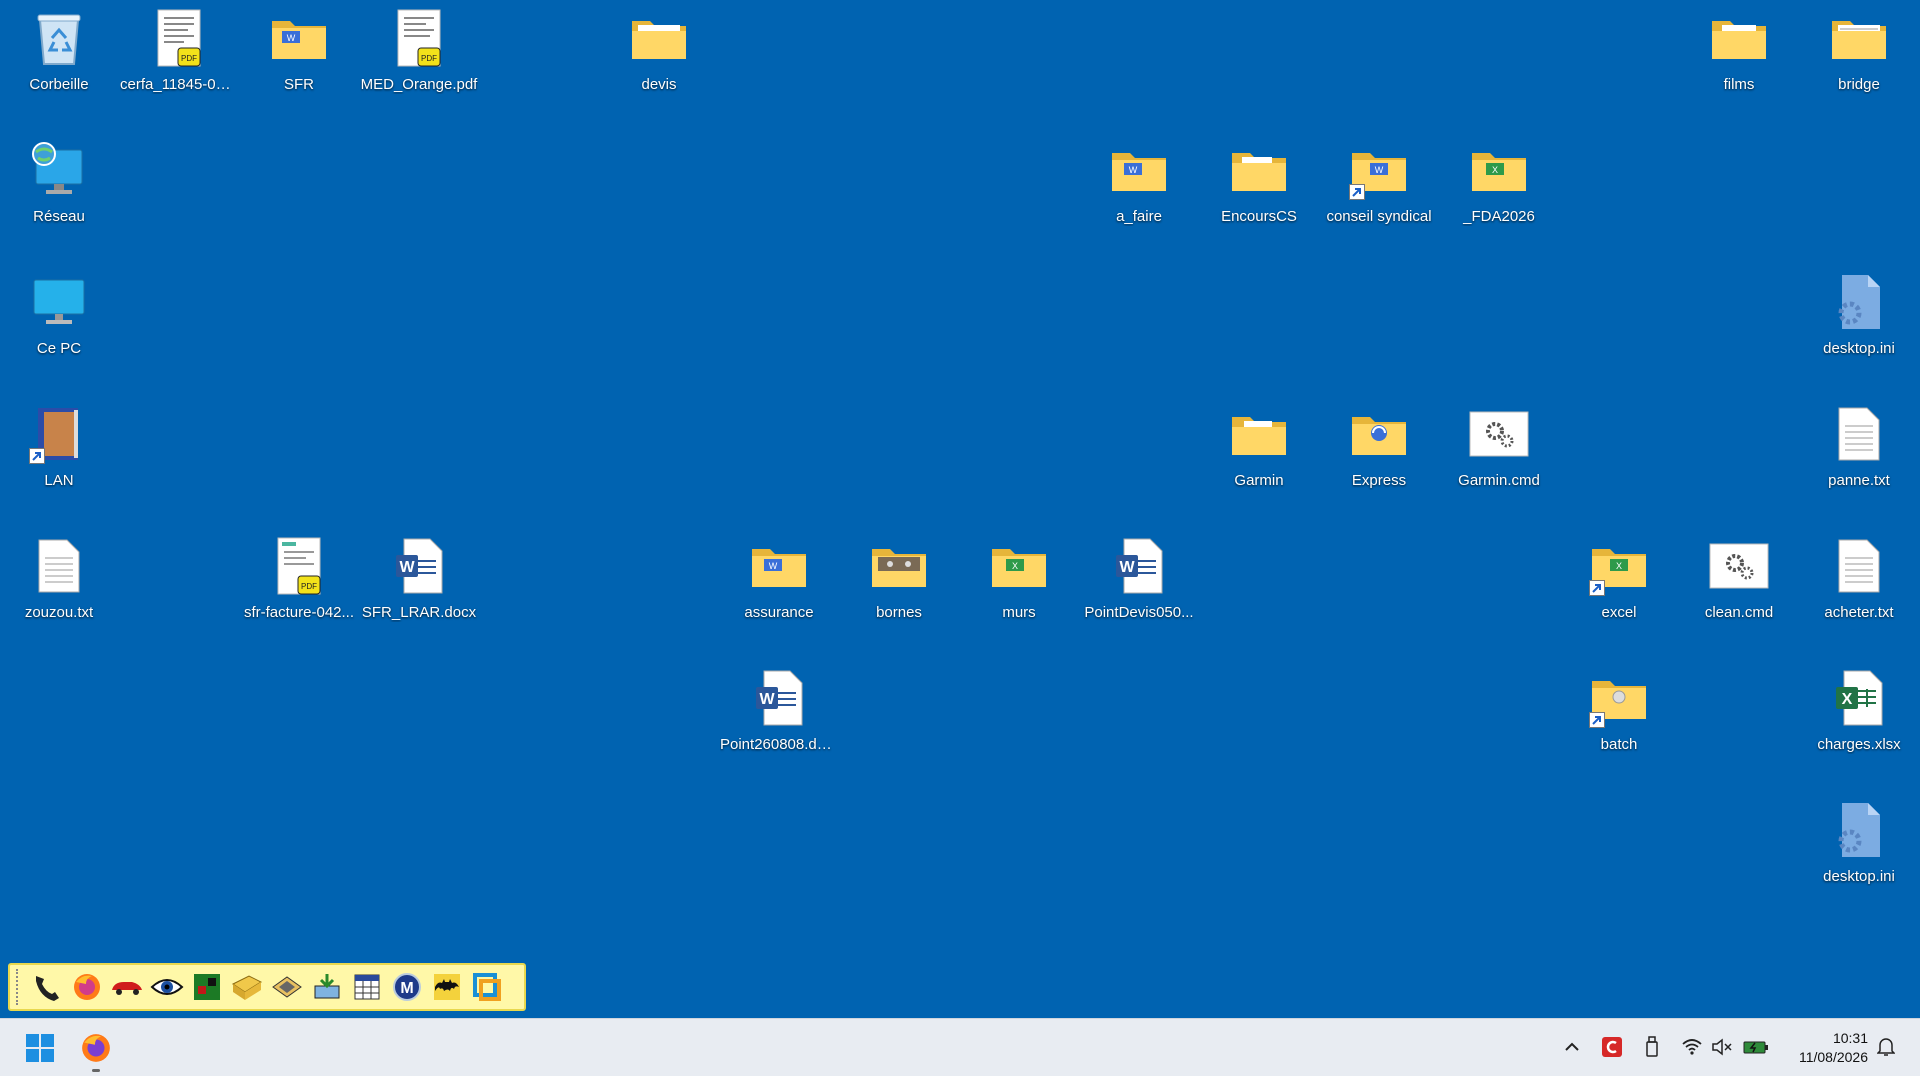 The width and height of the screenshot is (1920, 1076). I want to click on folder-shortcut-icon: X, so click(1619, 566).